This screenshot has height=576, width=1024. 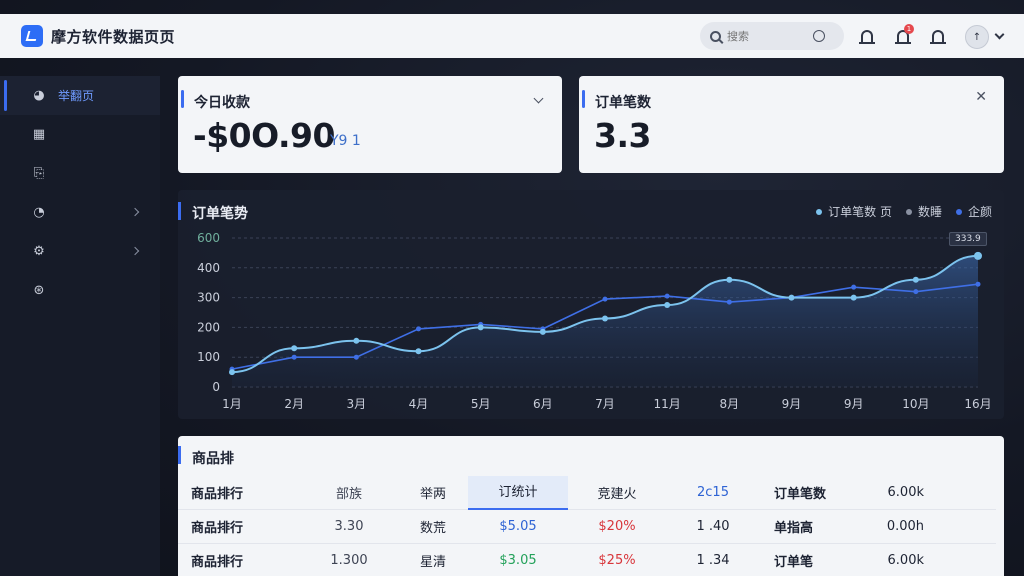 What do you see at coordinates (264, 135) in the screenshot?
I see `kpi-value: -$0O.90` at bounding box center [264, 135].